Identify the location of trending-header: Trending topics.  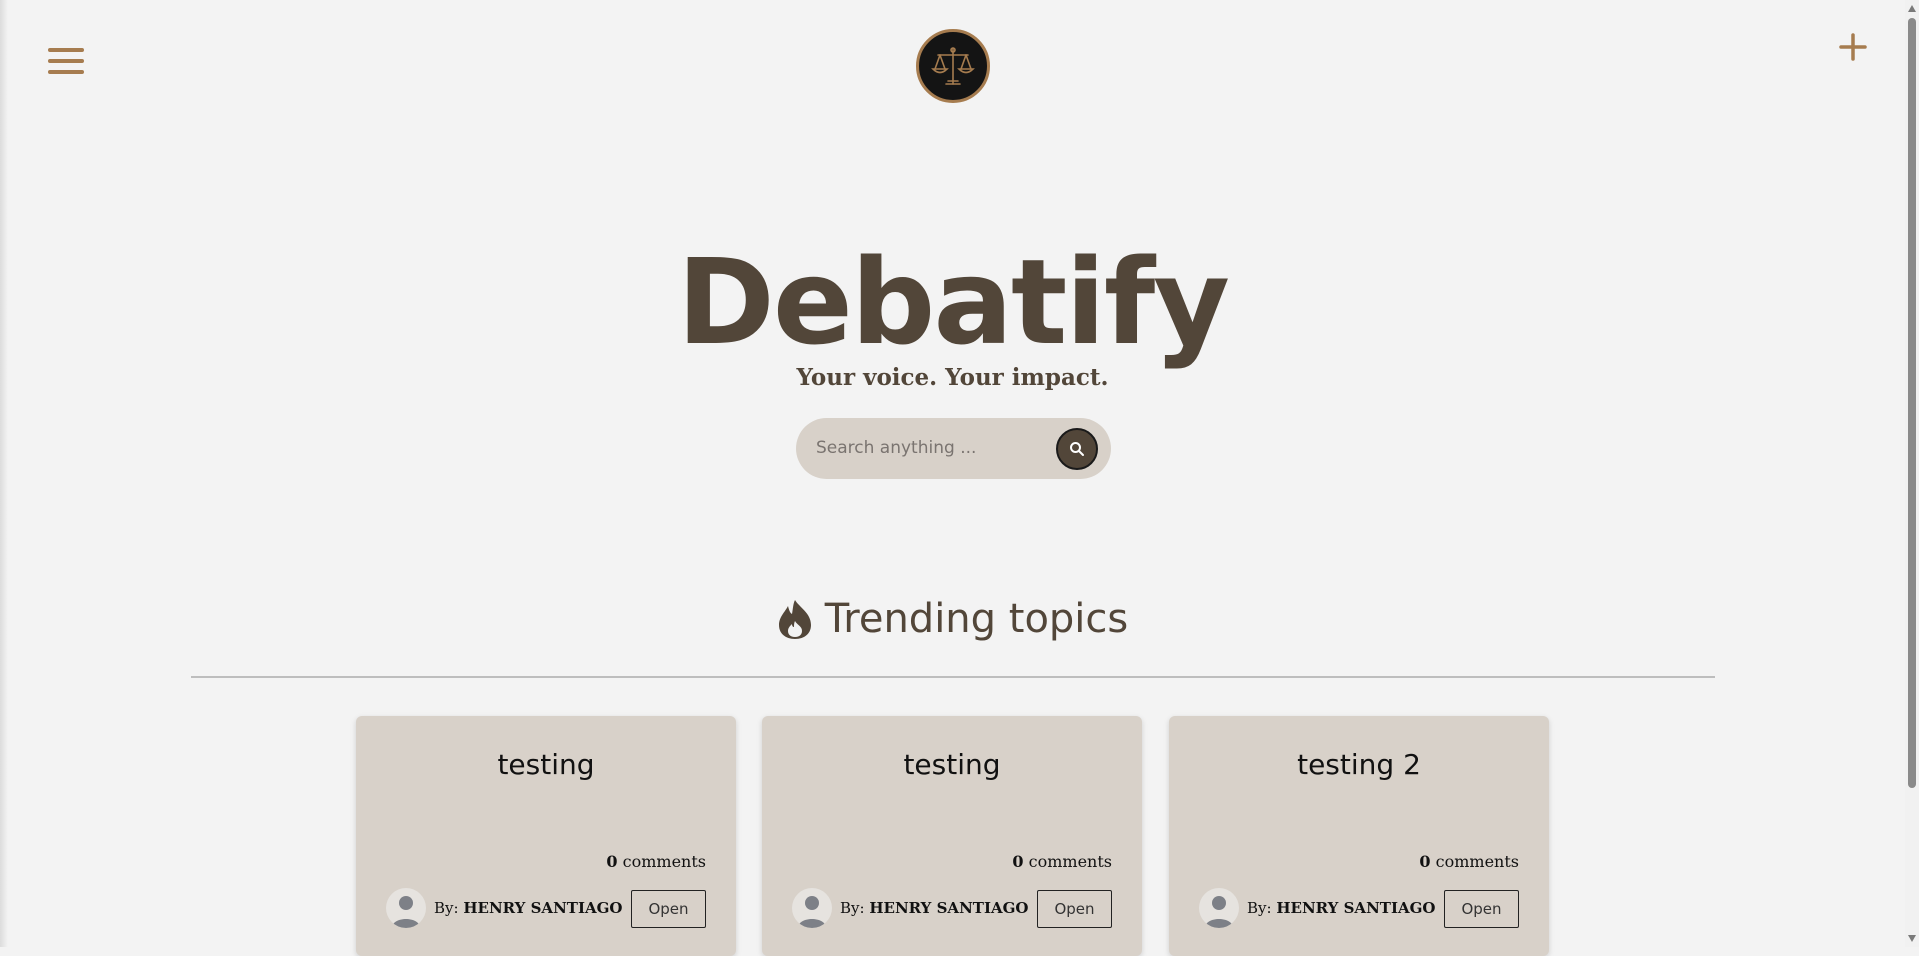
(952, 620).